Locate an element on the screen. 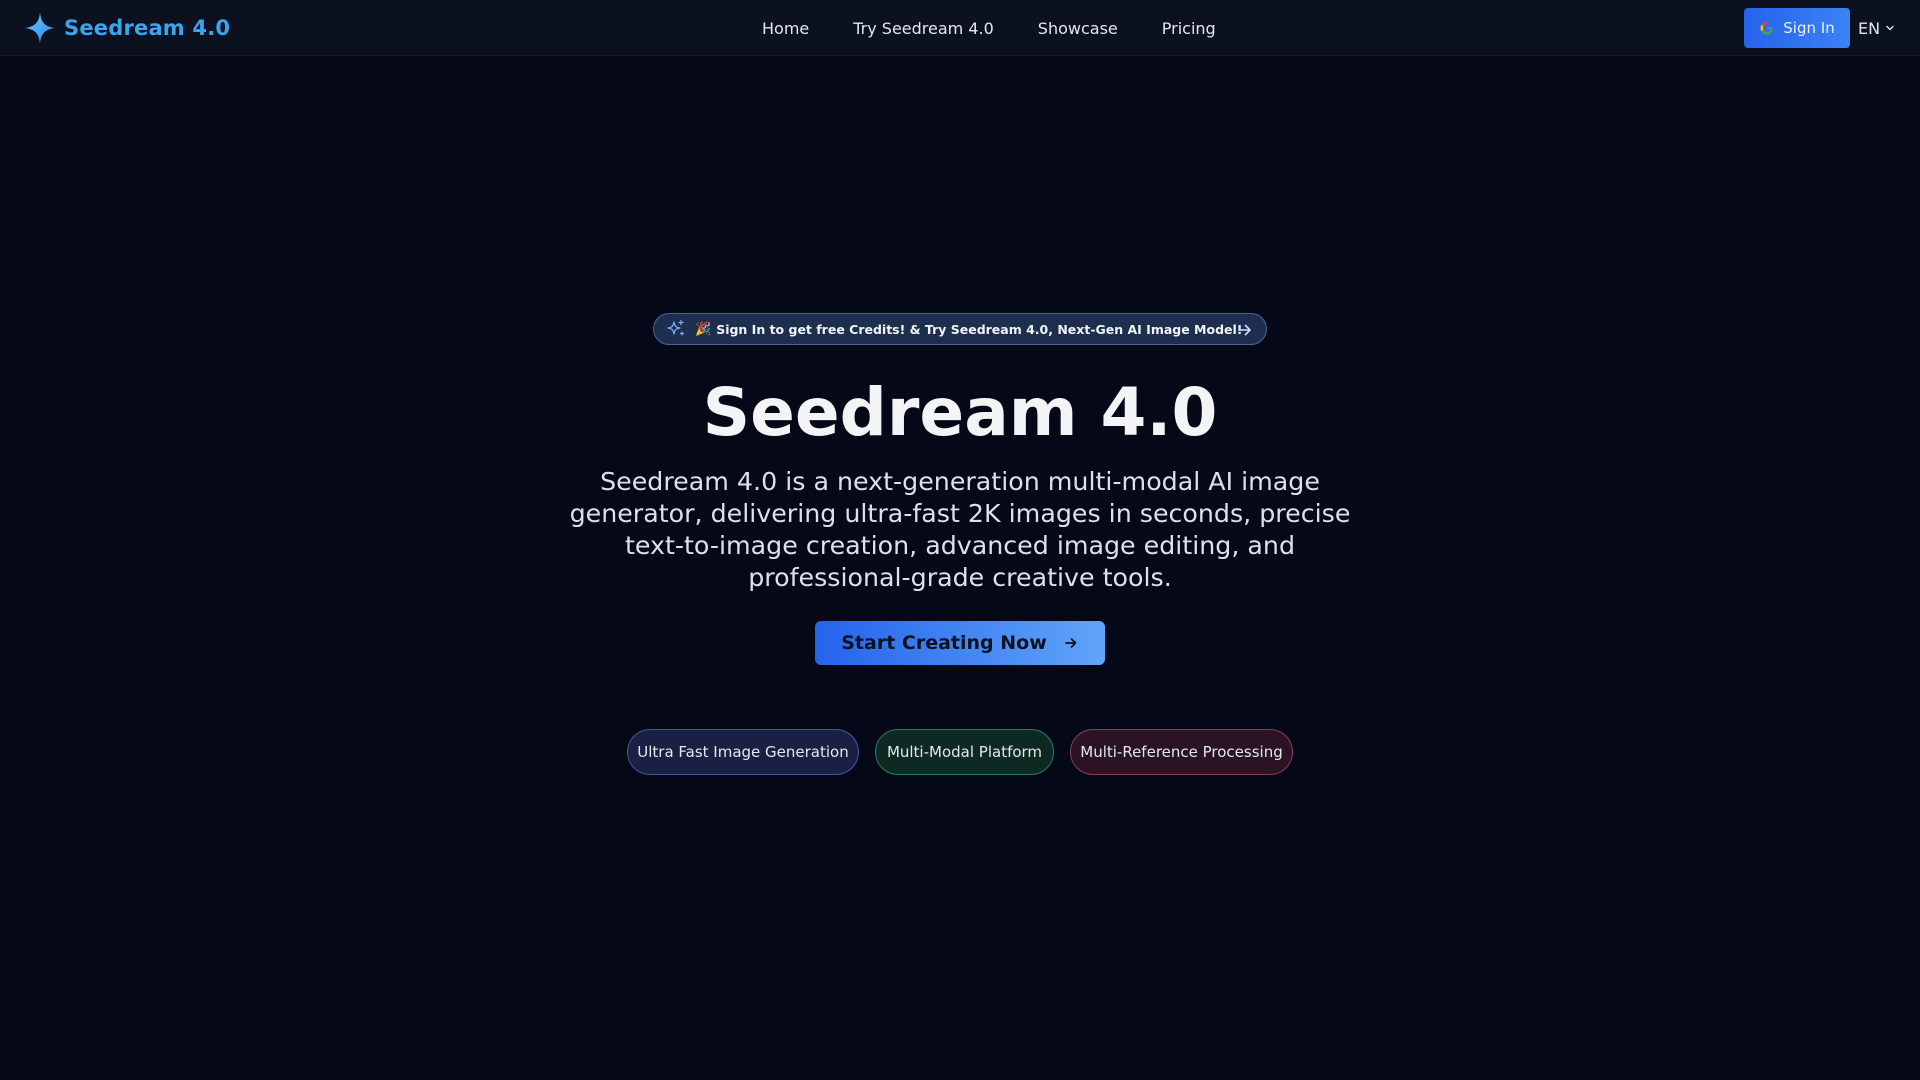 This screenshot has width=1920, height=1080. main-nav: Home Try Seedream 4.0 Showcase Pricing is located at coordinates (989, 28).